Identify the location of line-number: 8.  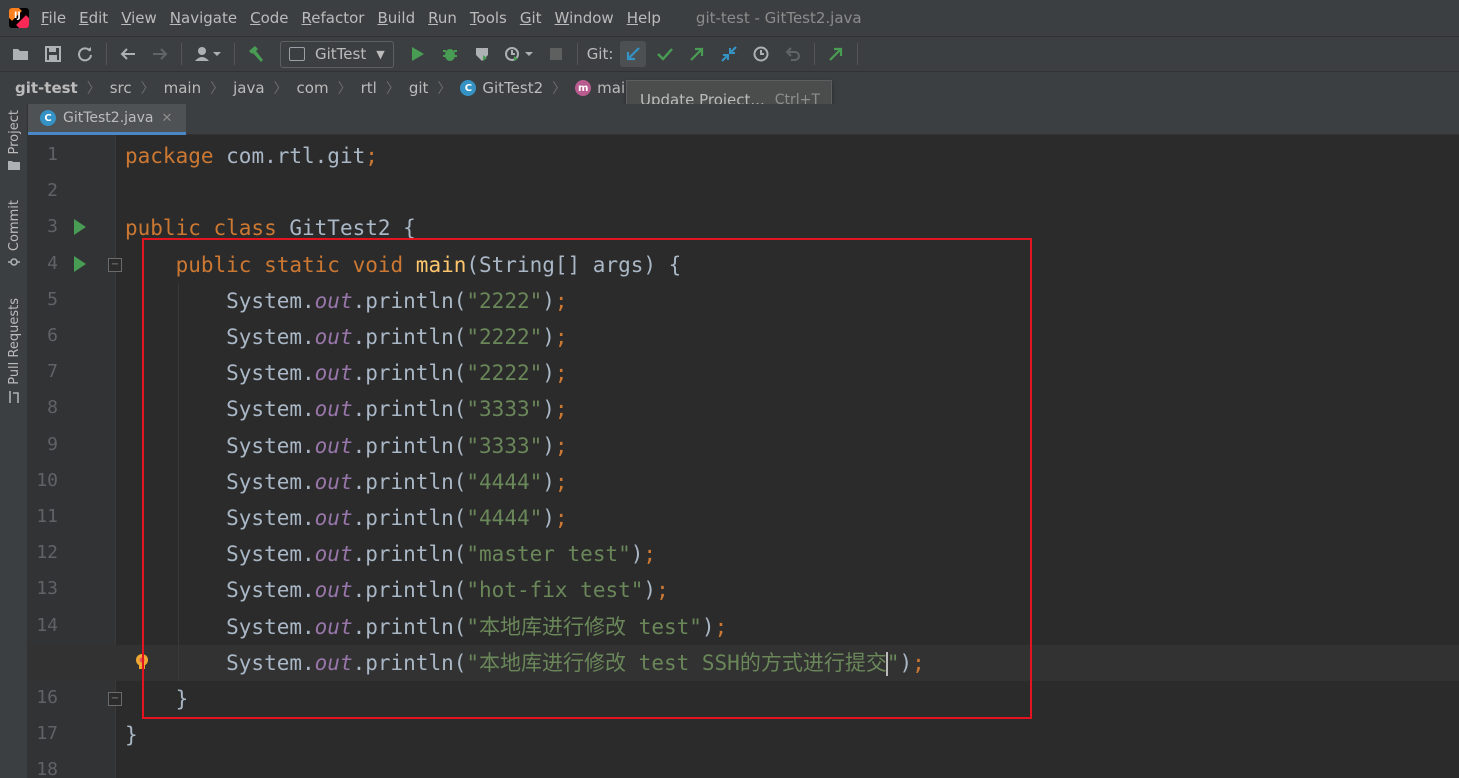
(52, 408).